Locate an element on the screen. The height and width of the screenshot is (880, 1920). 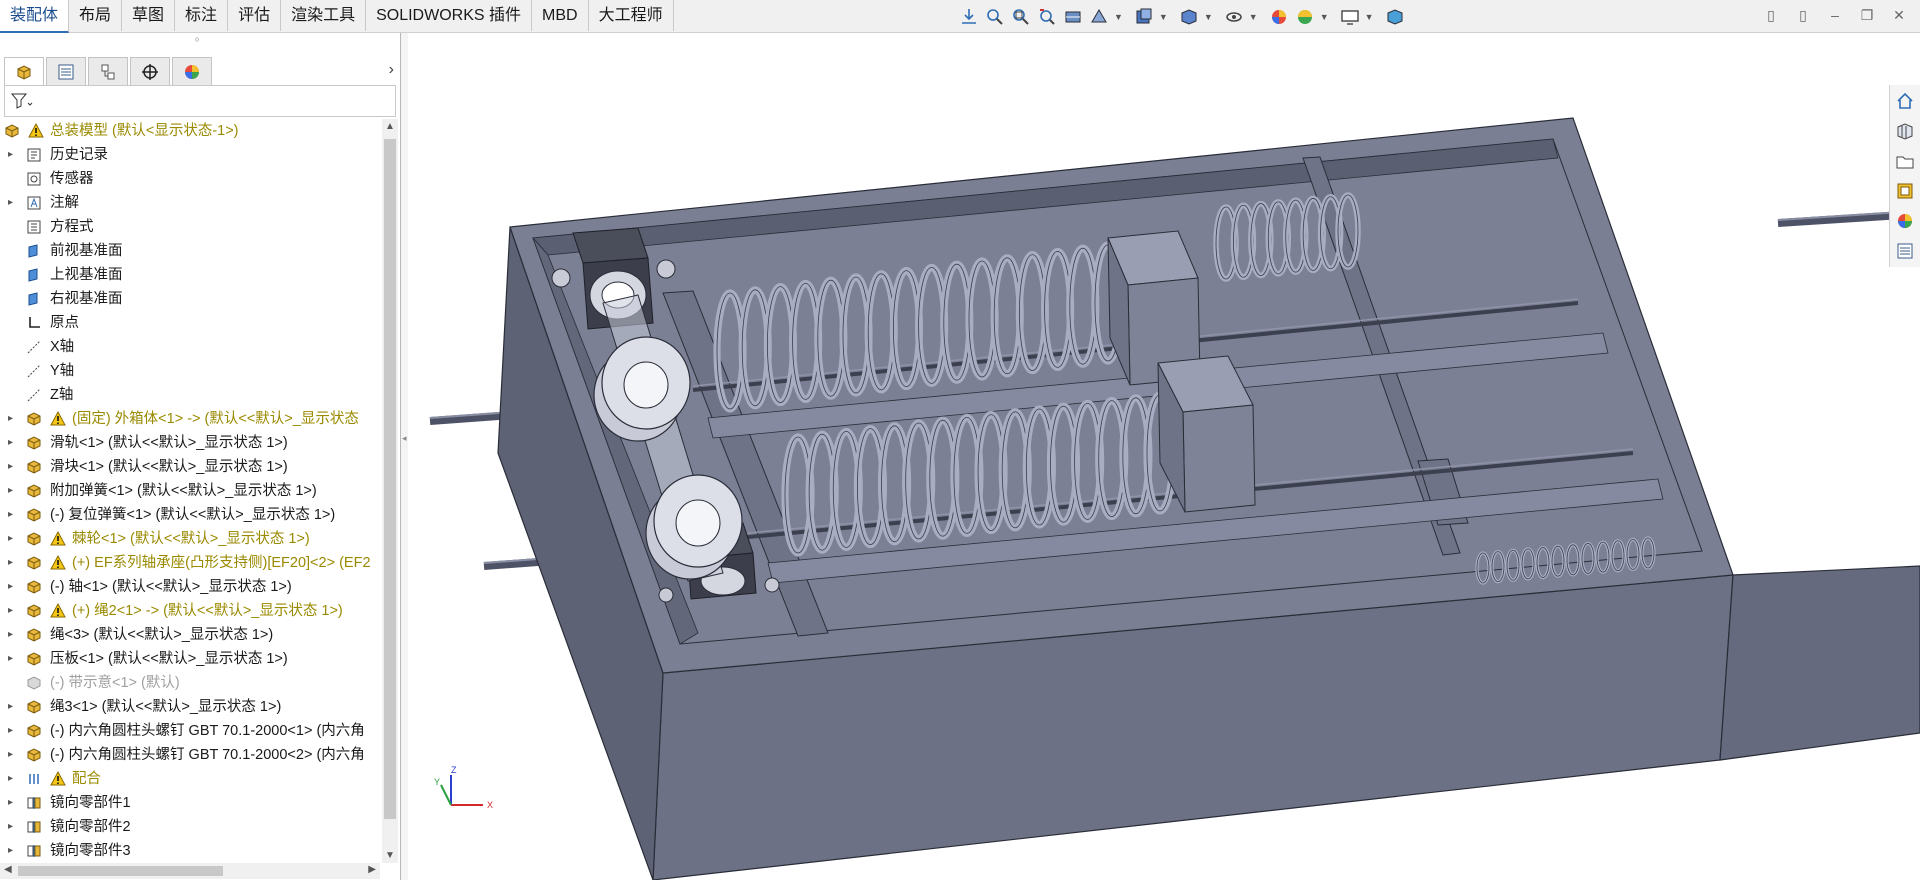
tree-item: 上视基准面 is located at coordinates (190, 275).